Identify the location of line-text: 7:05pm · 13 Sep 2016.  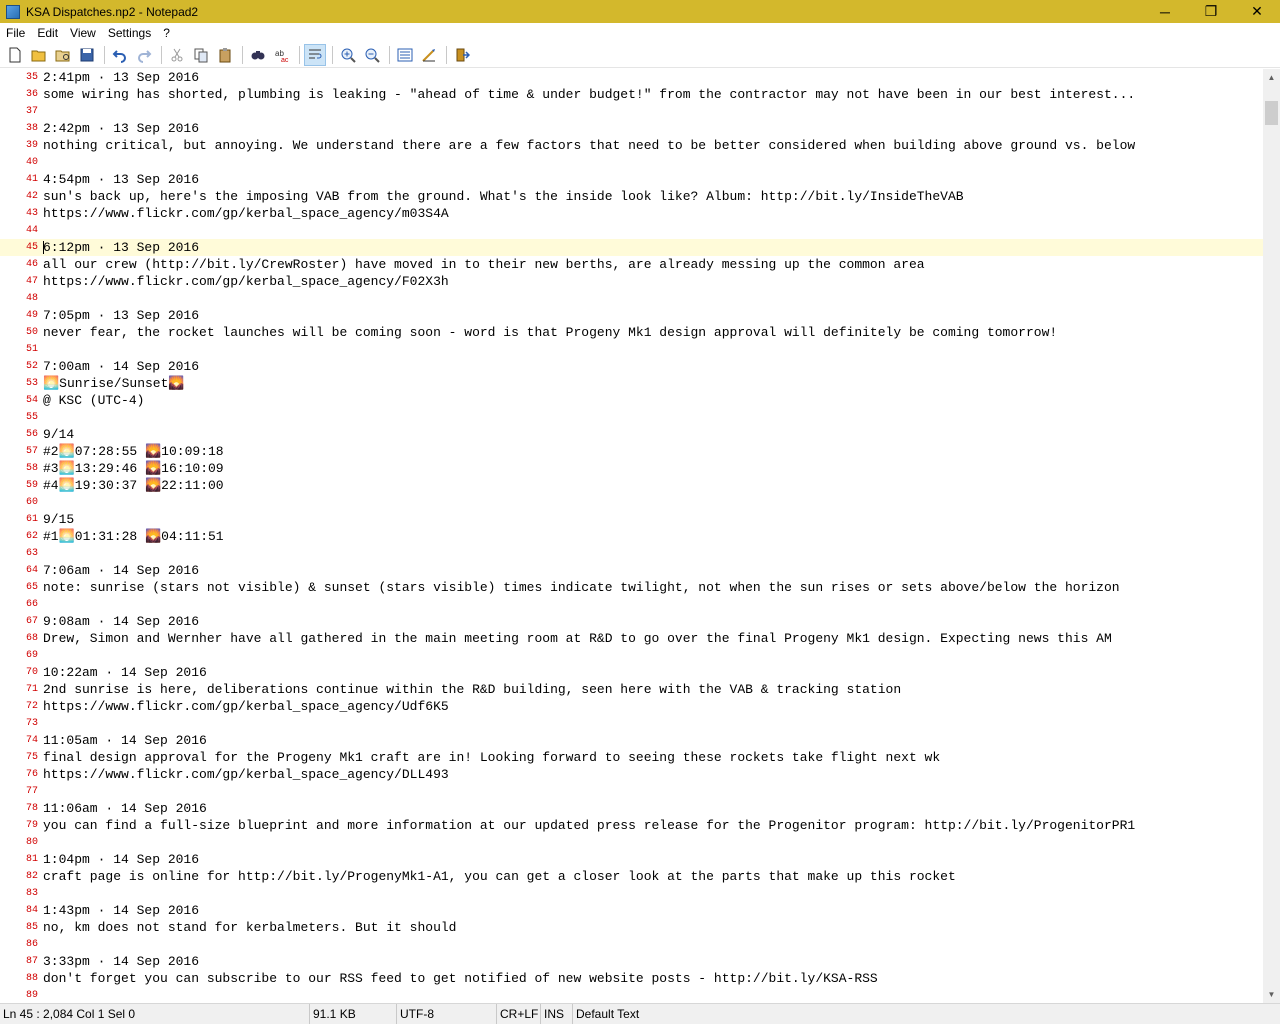
(121, 315).